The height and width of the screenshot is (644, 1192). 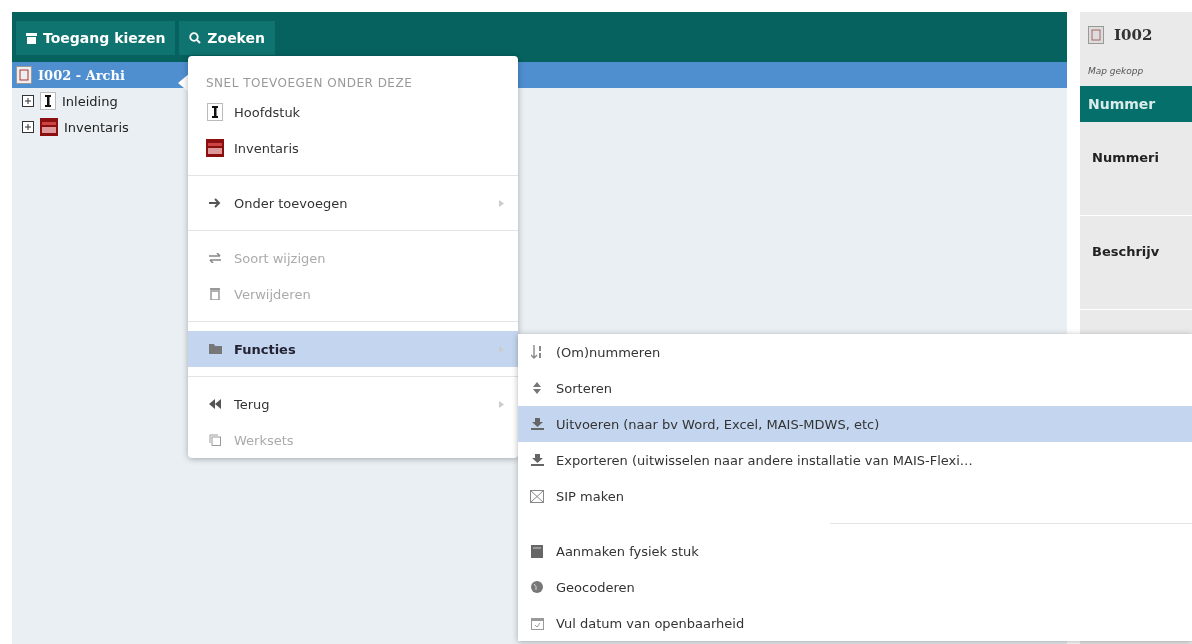 I want to click on menu-item: (Om)nummeren, so click(x=855, y=352).